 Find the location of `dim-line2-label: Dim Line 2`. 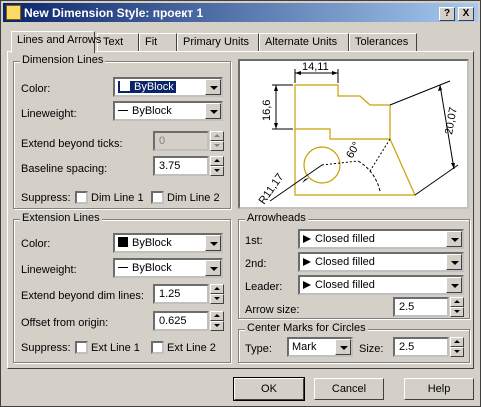

dim-line2-label: Dim Line 2 is located at coordinates (193, 198).